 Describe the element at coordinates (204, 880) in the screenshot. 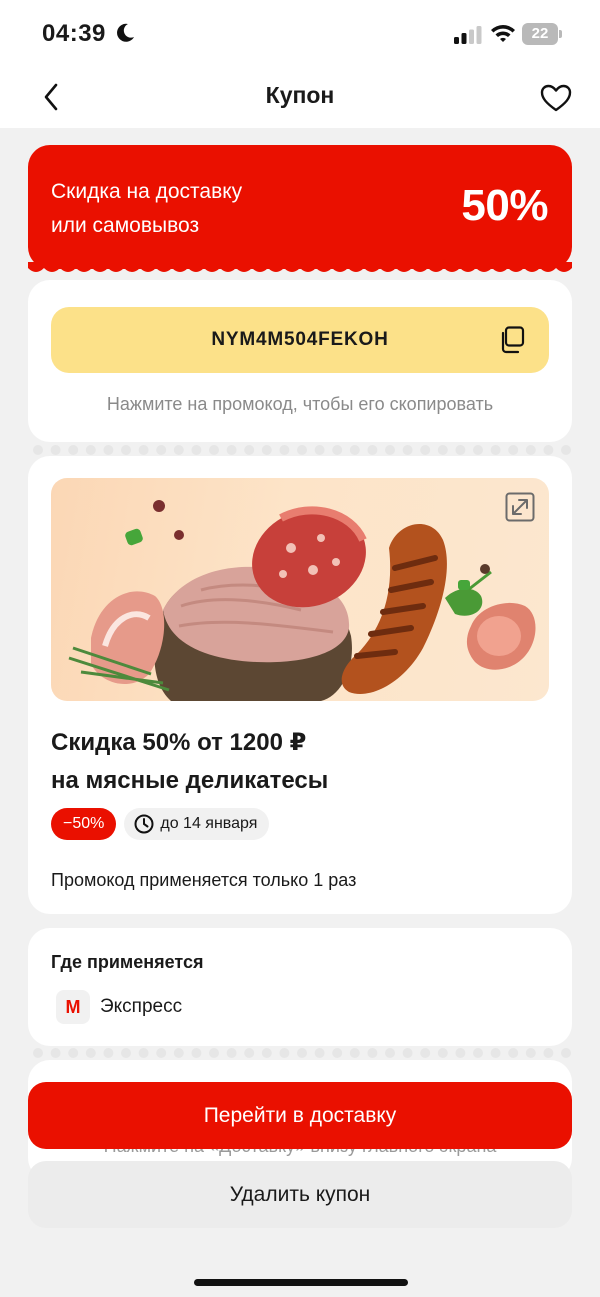

I see `usage-note: Промокод применяется только 1 раз` at that location.